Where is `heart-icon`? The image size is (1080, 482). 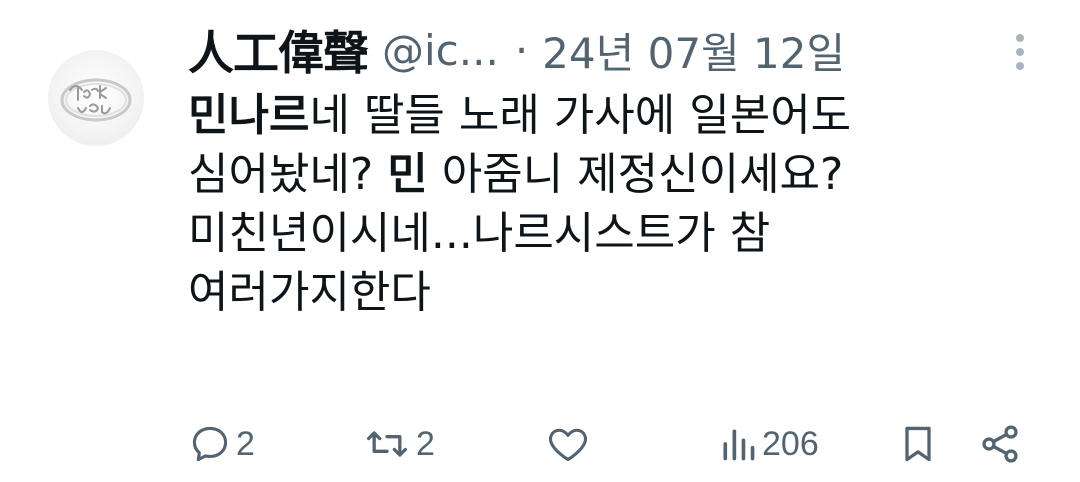
heart-icon is located at coordinates (568, 445).